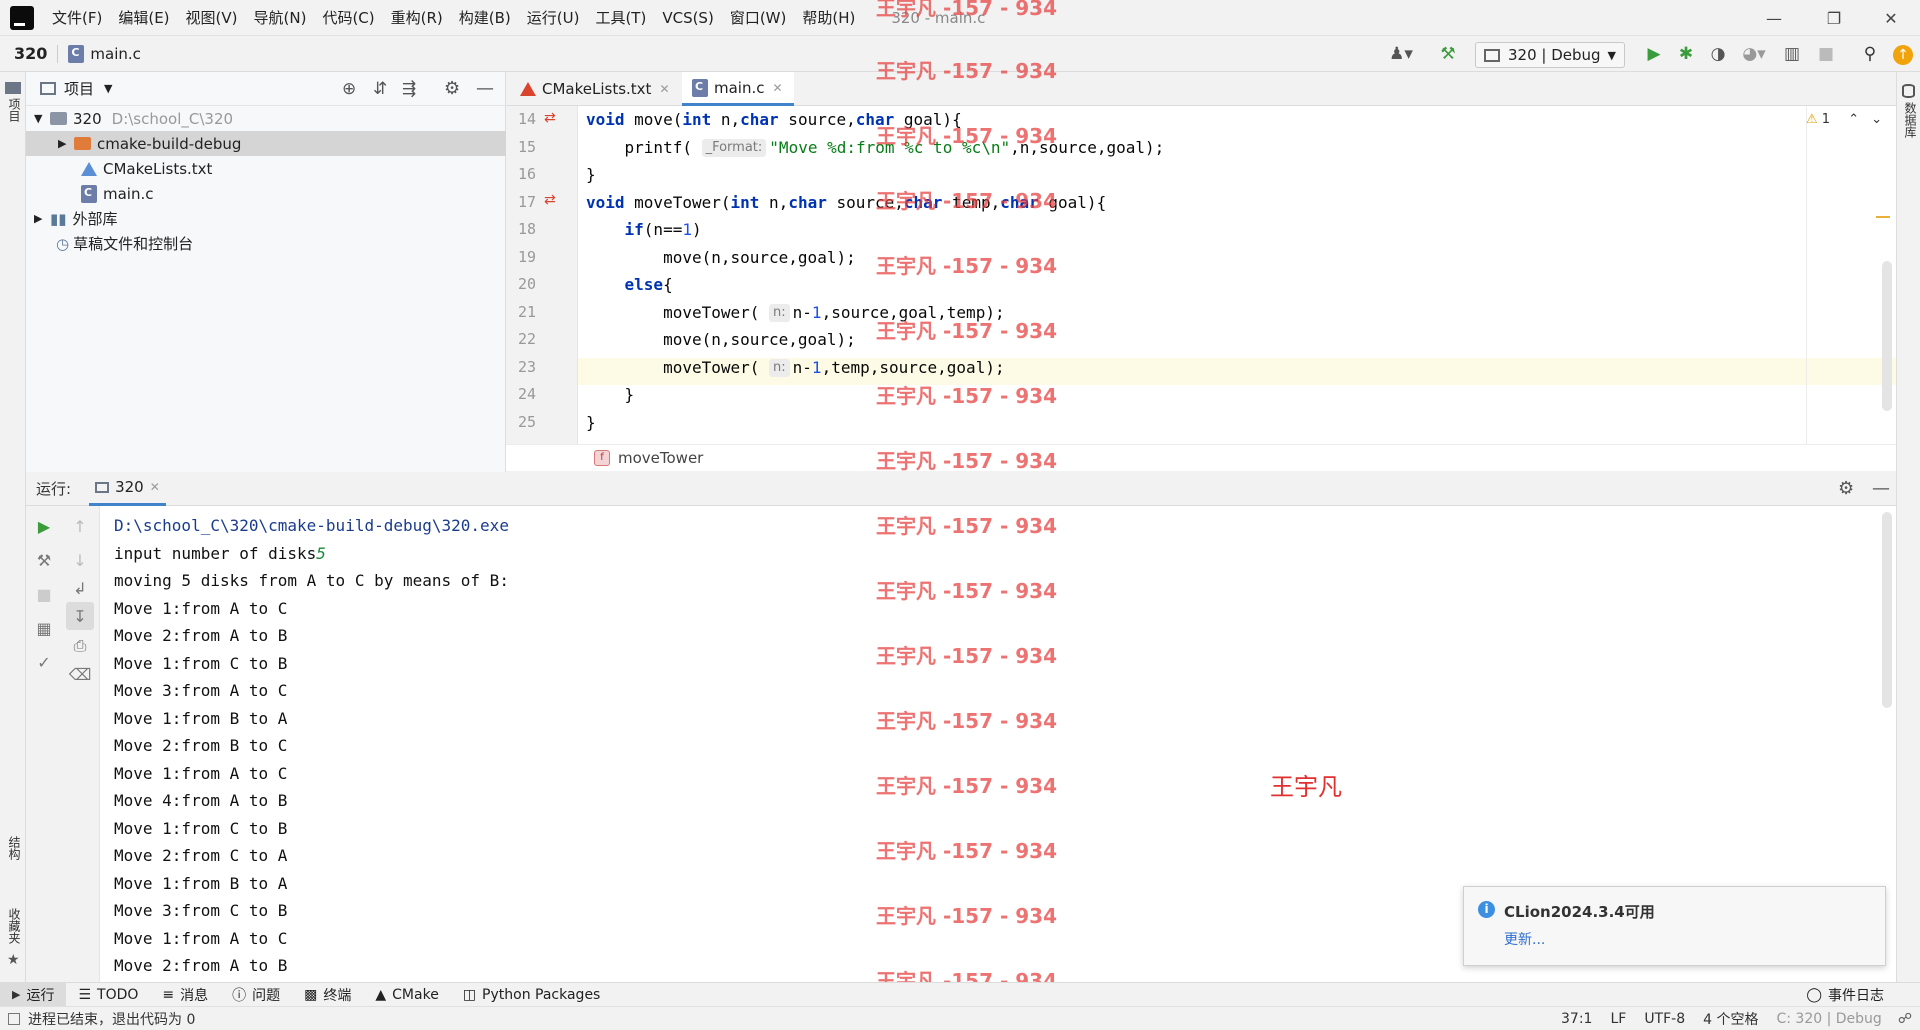 The height and width of the screenshot is (1030, 1920). What do you see at coordinates (266, 118) in the screenshot?
I see `tree-item-root: ▼ 320 D:\school_C\320` at bounding box center [266, 118].